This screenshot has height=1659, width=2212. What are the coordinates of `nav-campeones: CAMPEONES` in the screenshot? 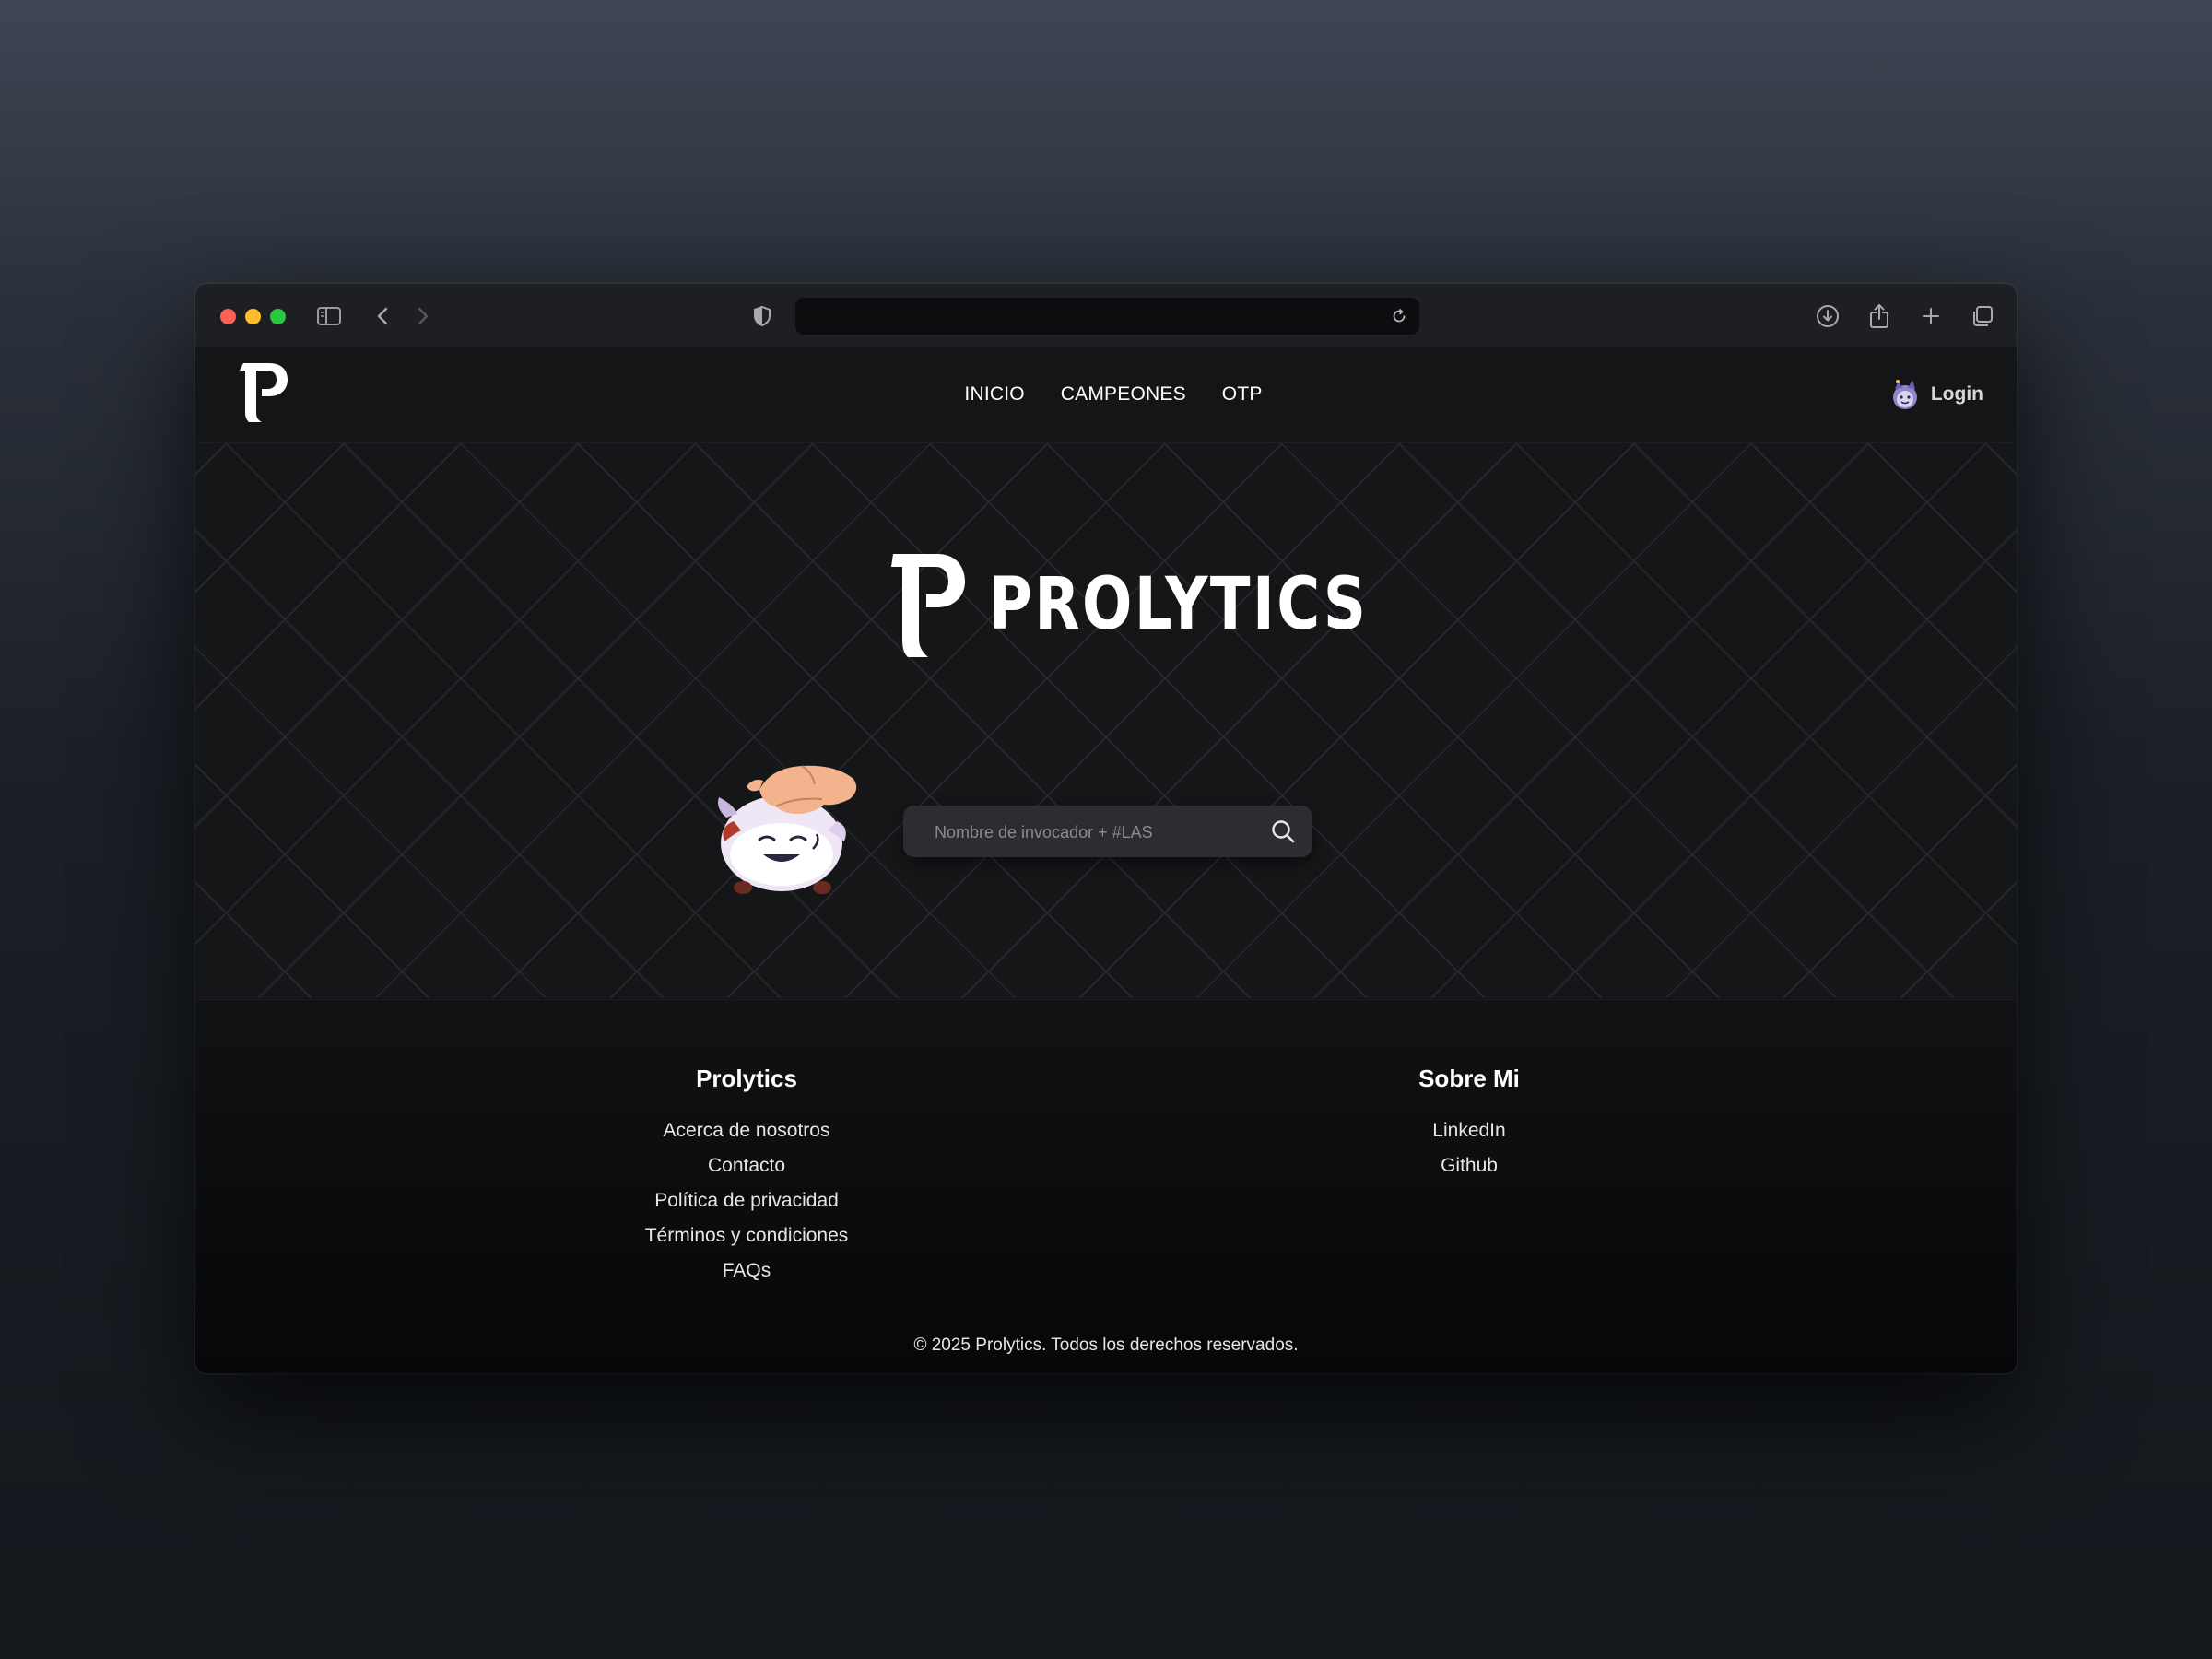 It's located at (1123, 394).